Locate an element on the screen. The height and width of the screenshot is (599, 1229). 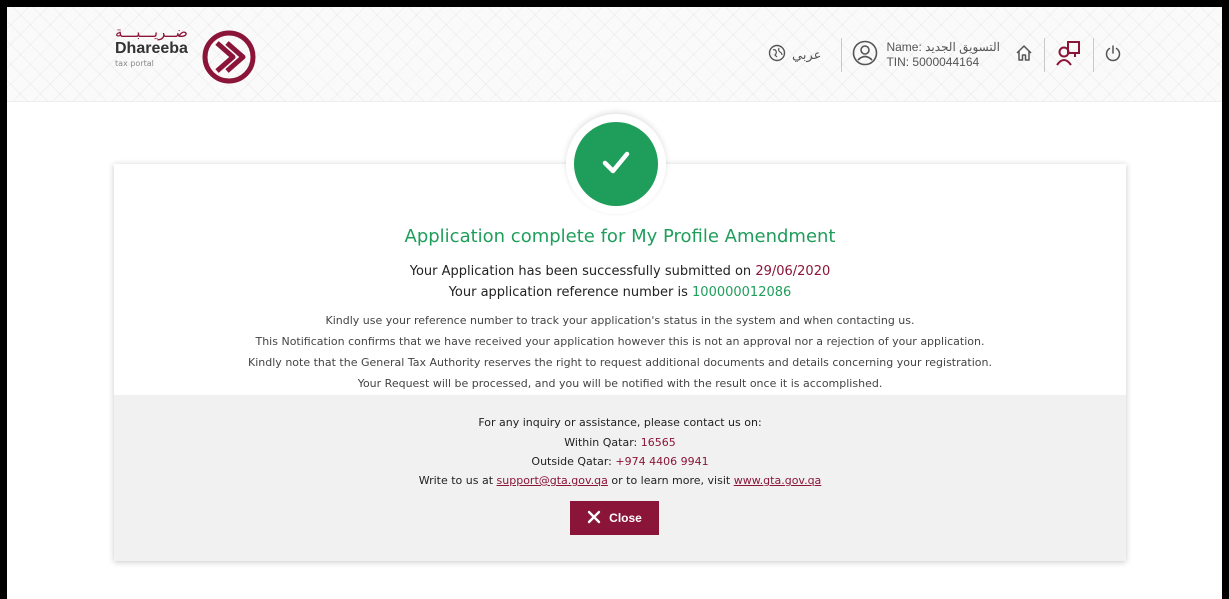
dhareeba-logo: ضــريـــبـــة Dhareeba tax portal is located at coordinates (185, 56).